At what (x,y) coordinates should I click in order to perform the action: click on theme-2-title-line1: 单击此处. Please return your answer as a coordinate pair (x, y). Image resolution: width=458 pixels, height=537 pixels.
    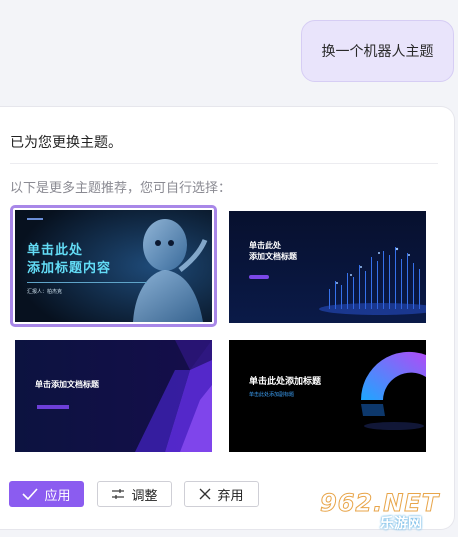
    Looking at the image, I should click on (265, 245).